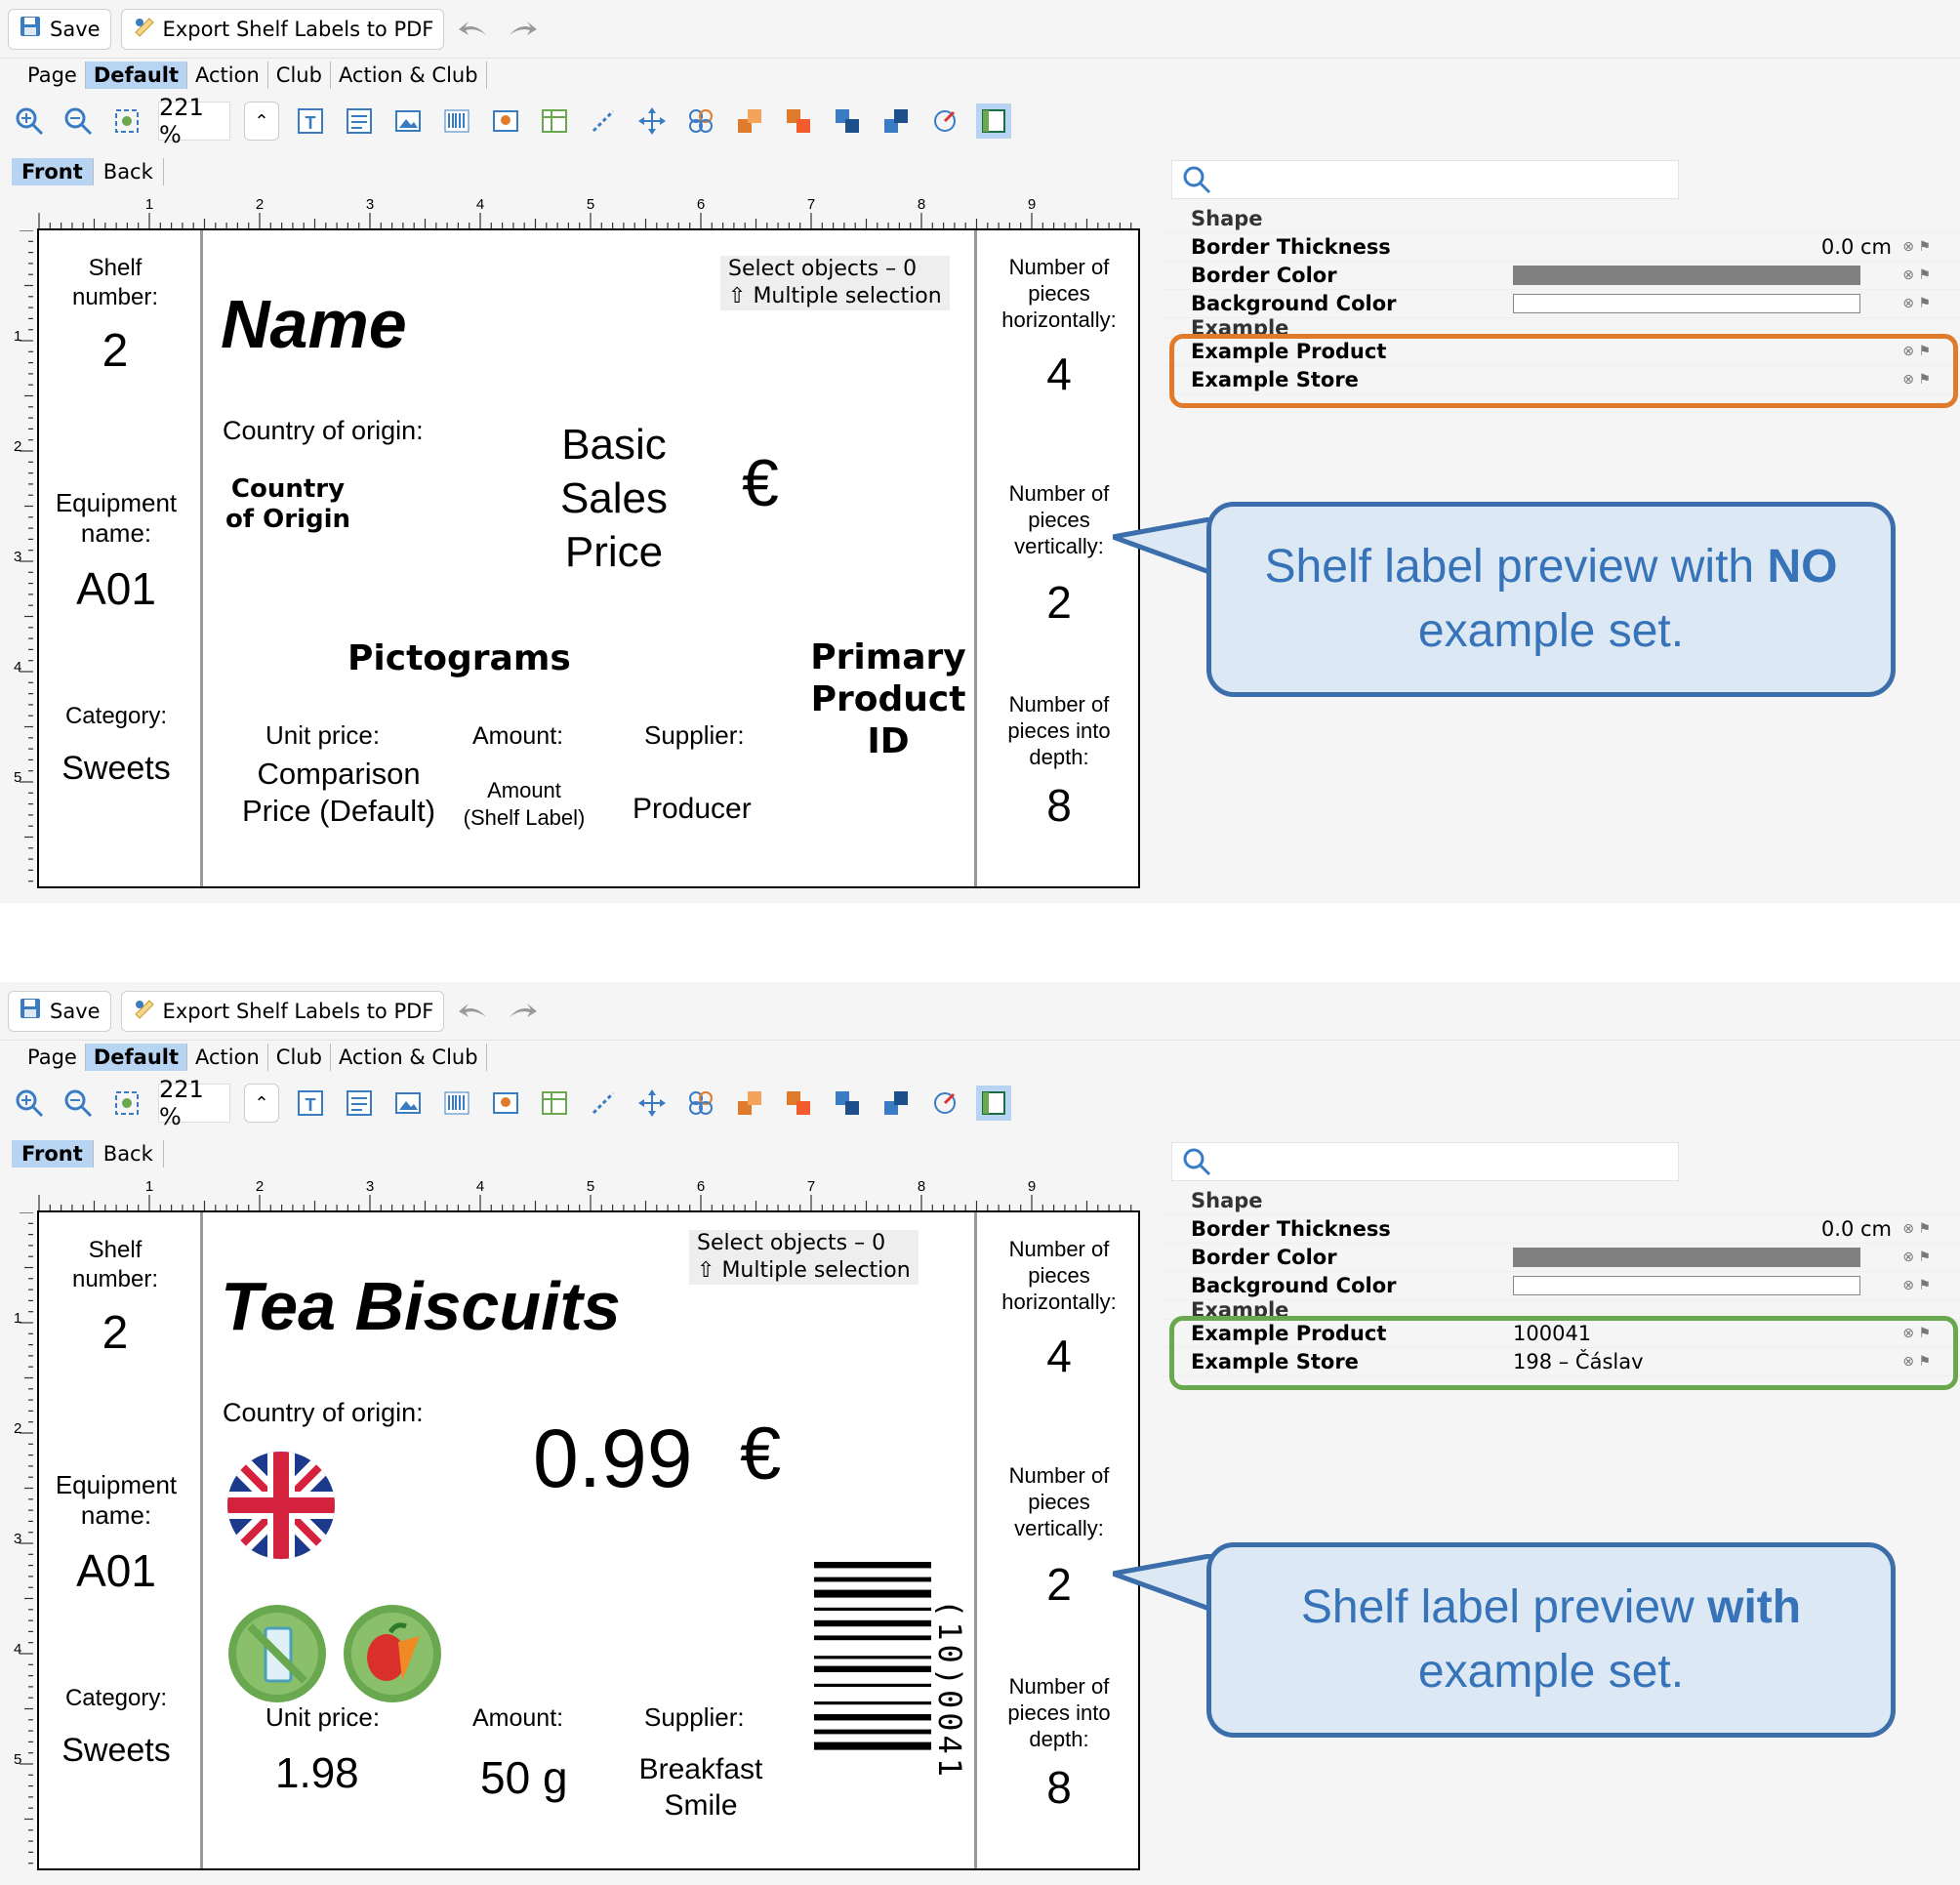  I want to click on save-icon, so click(31, 29).